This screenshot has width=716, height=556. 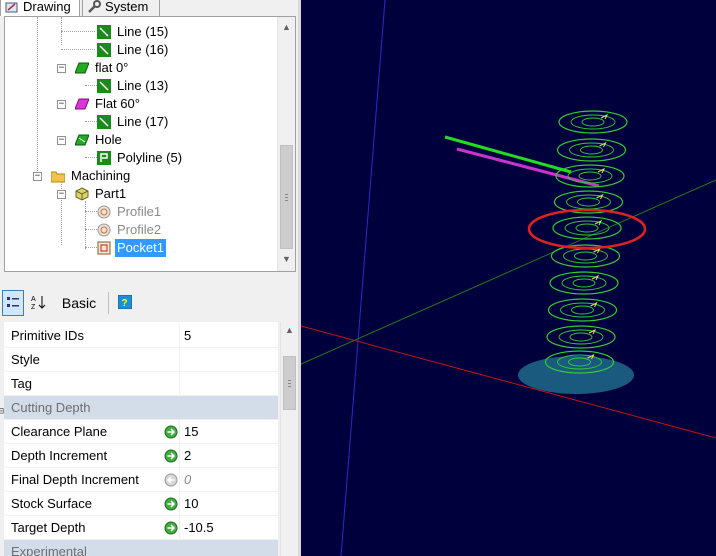 I want to click on tree-item-profile1: Profile1, so click(x=130, y=212).